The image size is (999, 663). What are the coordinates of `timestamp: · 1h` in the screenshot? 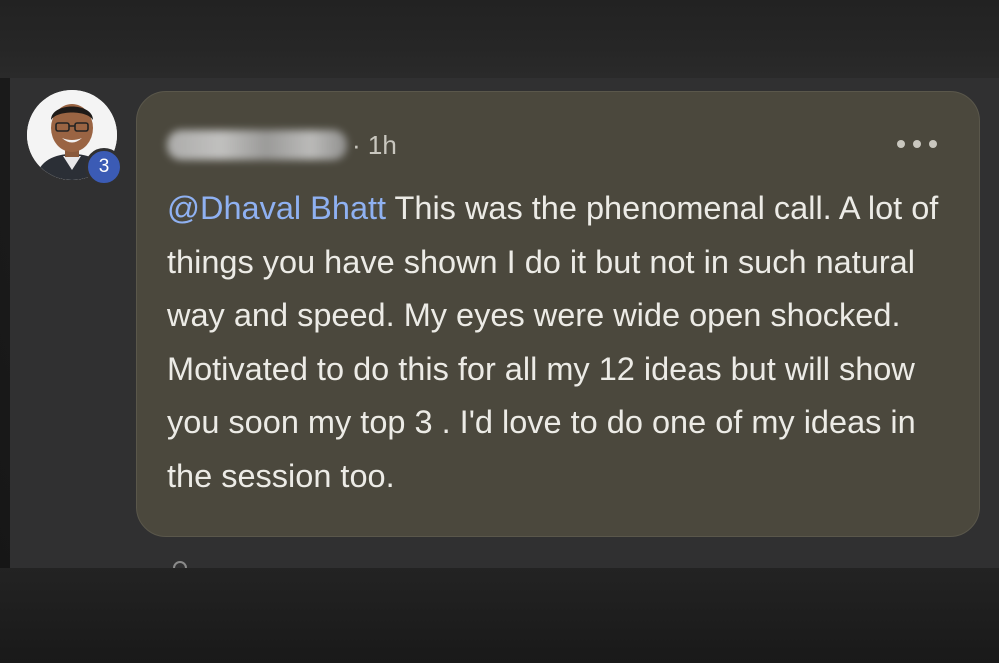 It's located at (374, 145).